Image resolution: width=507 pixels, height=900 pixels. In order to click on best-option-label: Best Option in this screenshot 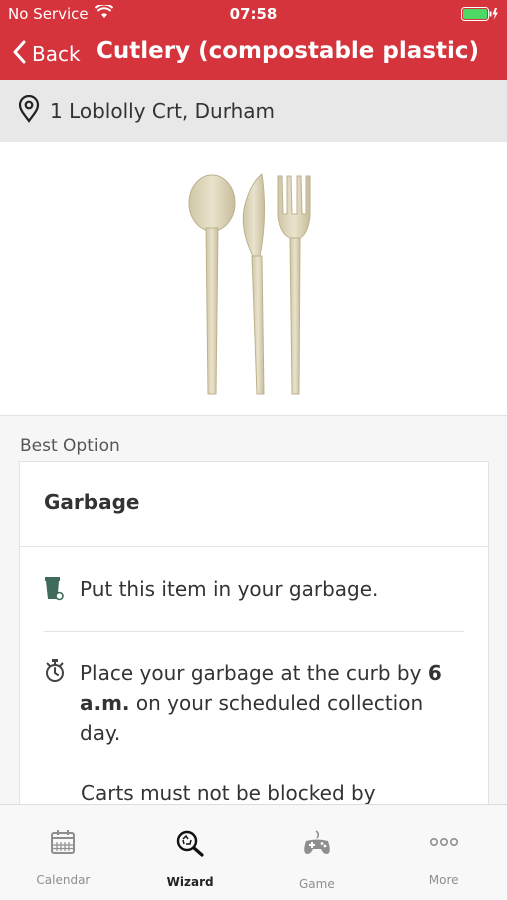, I will do `click(70, 446)`.